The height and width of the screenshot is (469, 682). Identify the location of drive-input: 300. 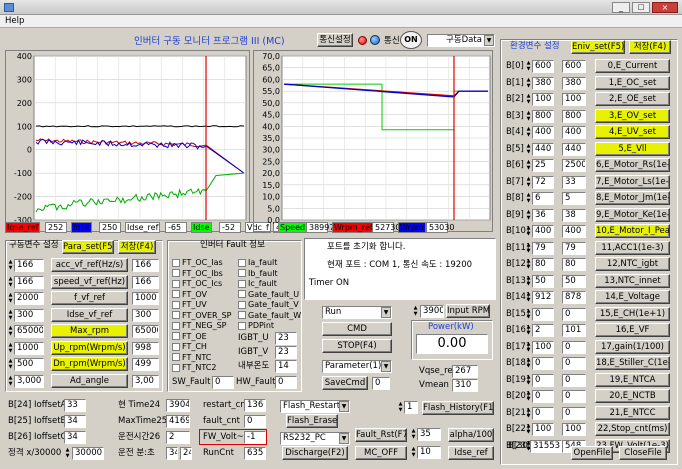
(29, 315).